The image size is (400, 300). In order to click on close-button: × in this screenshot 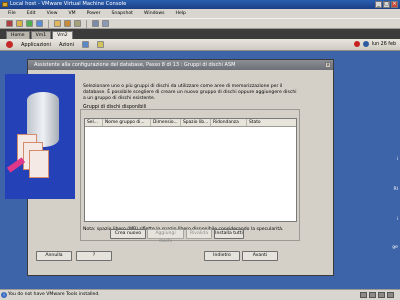, I will do `click(394, 4)`.